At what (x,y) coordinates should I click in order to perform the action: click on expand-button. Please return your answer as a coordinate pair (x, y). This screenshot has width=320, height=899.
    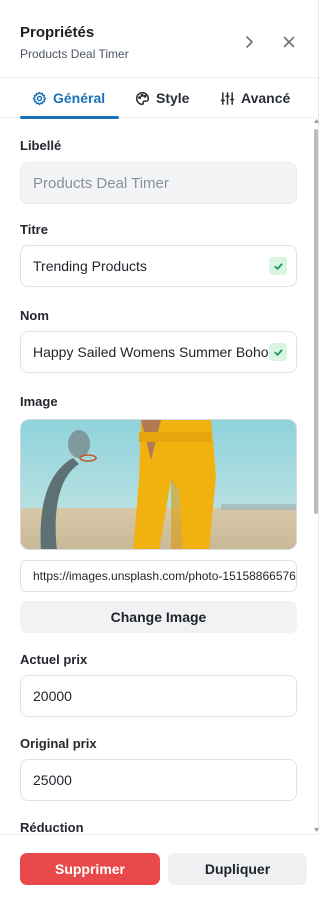
    Looking at the image, I should click on (249, 42).